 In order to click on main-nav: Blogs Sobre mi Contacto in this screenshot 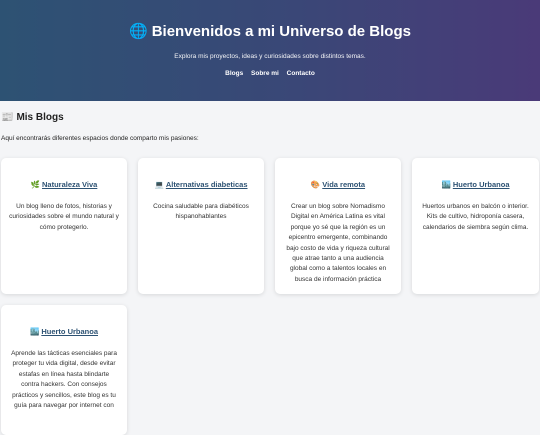, I will do `click(270, 73)`.